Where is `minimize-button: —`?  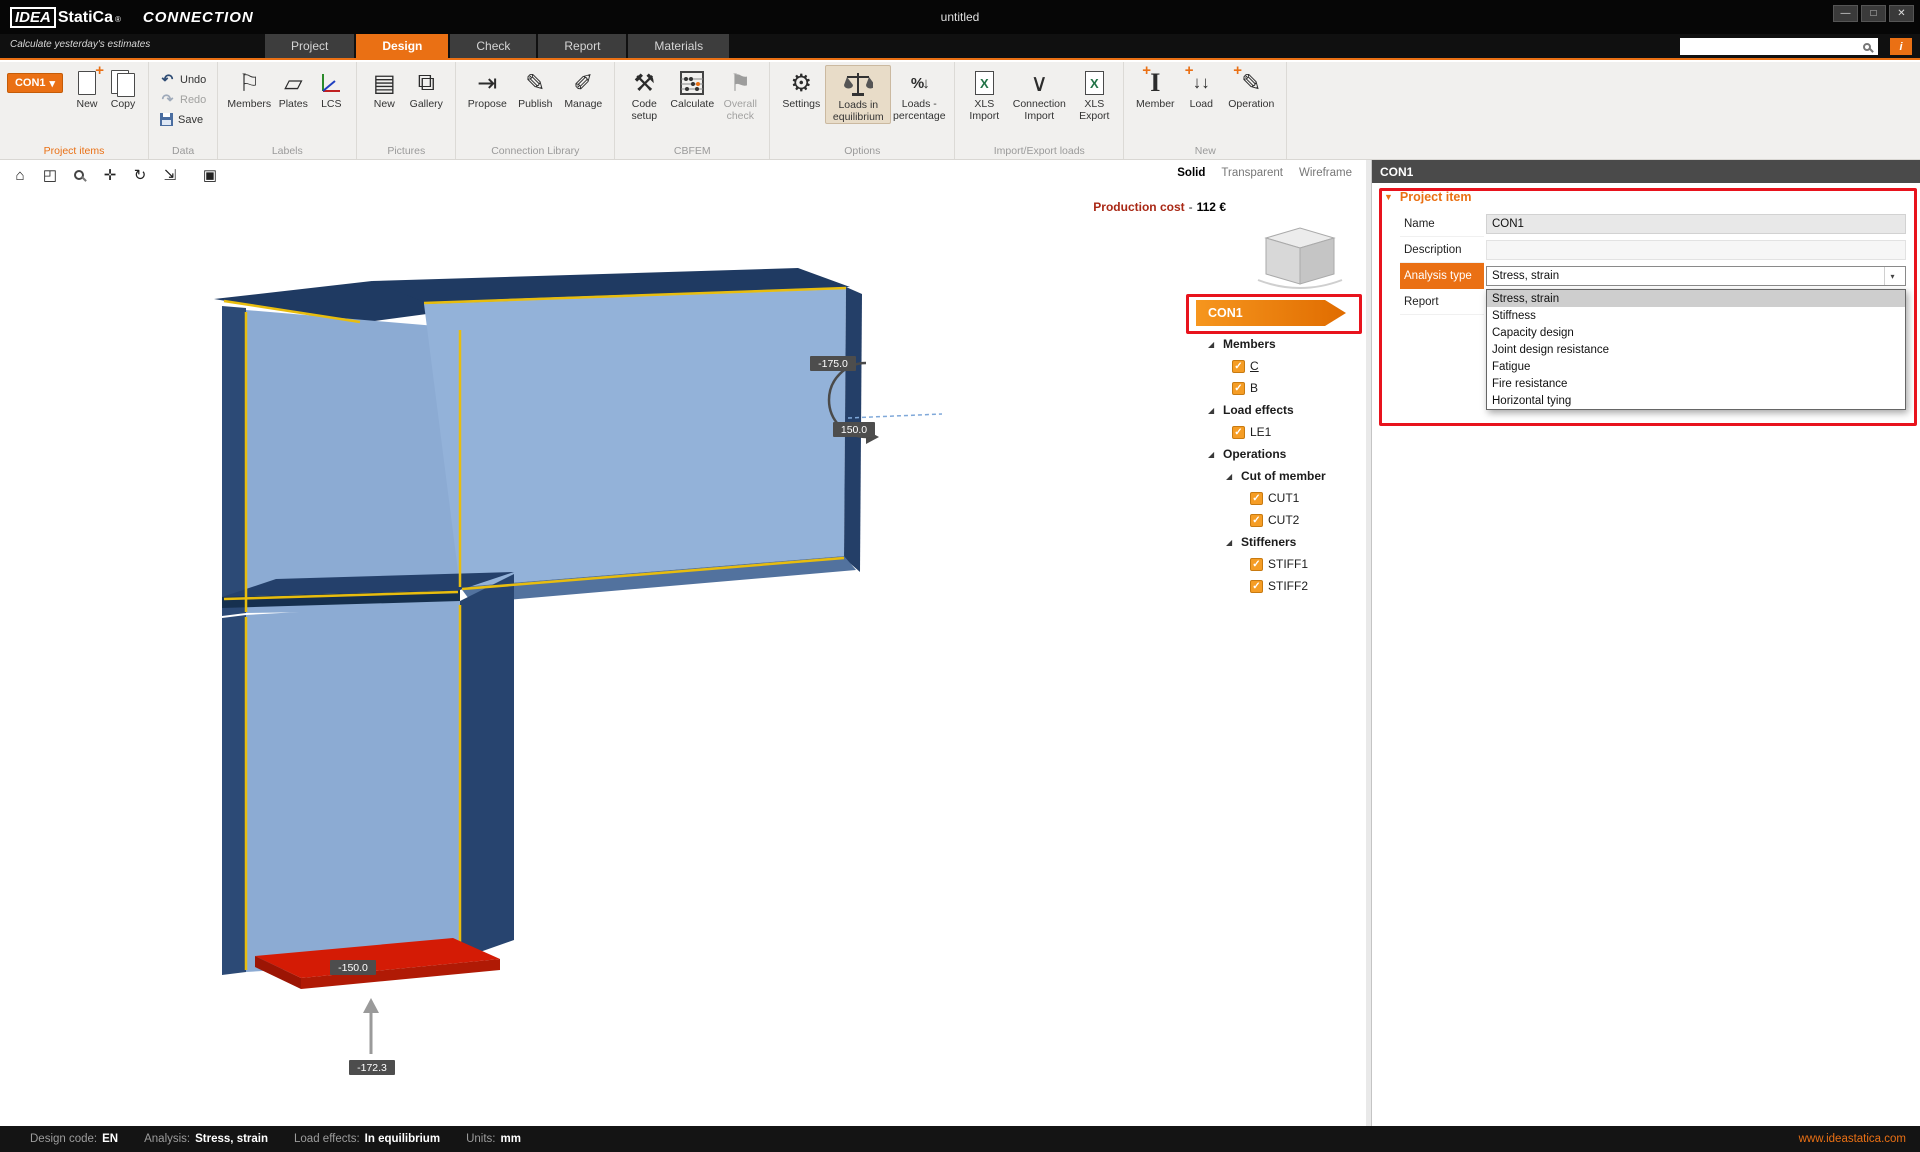 minimize-button: — is located at coordinates (1845, 13).